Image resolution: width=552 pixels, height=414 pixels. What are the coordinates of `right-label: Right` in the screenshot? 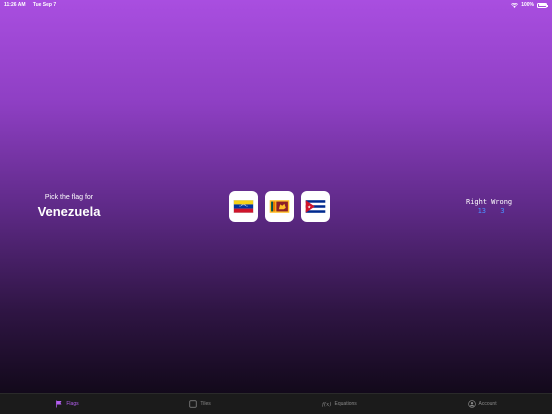 It's located at (477, 202).